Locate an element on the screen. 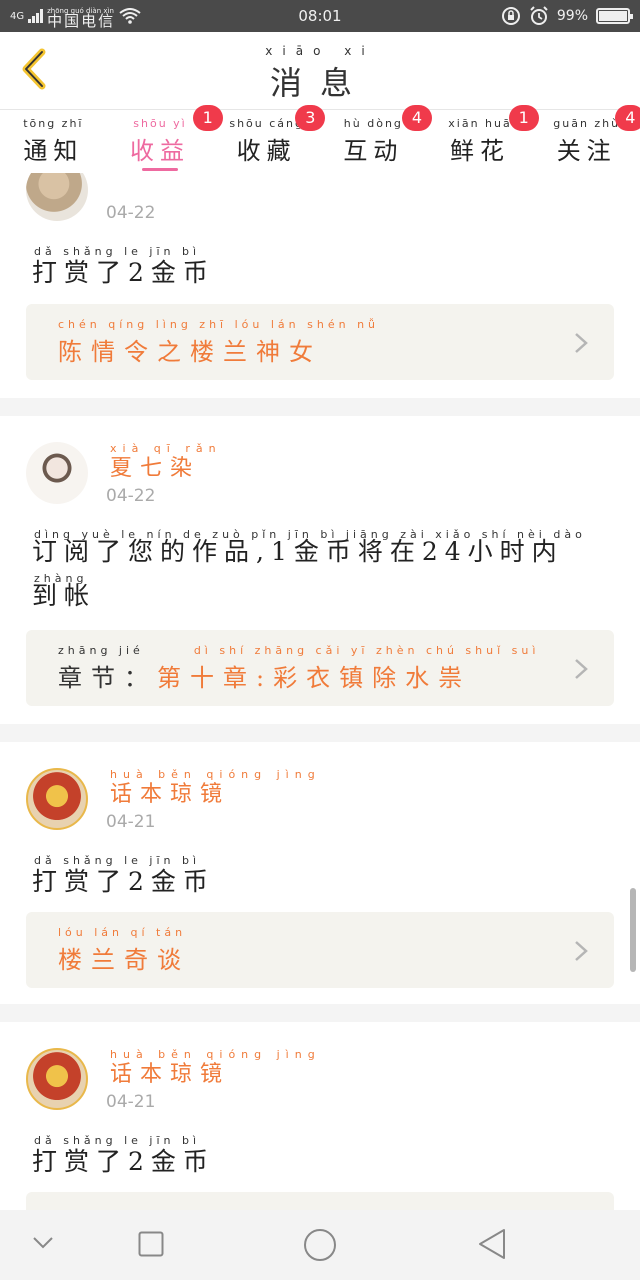  tab-interactions: hù dòng 互动 4 is located at coordinates (376, 139).